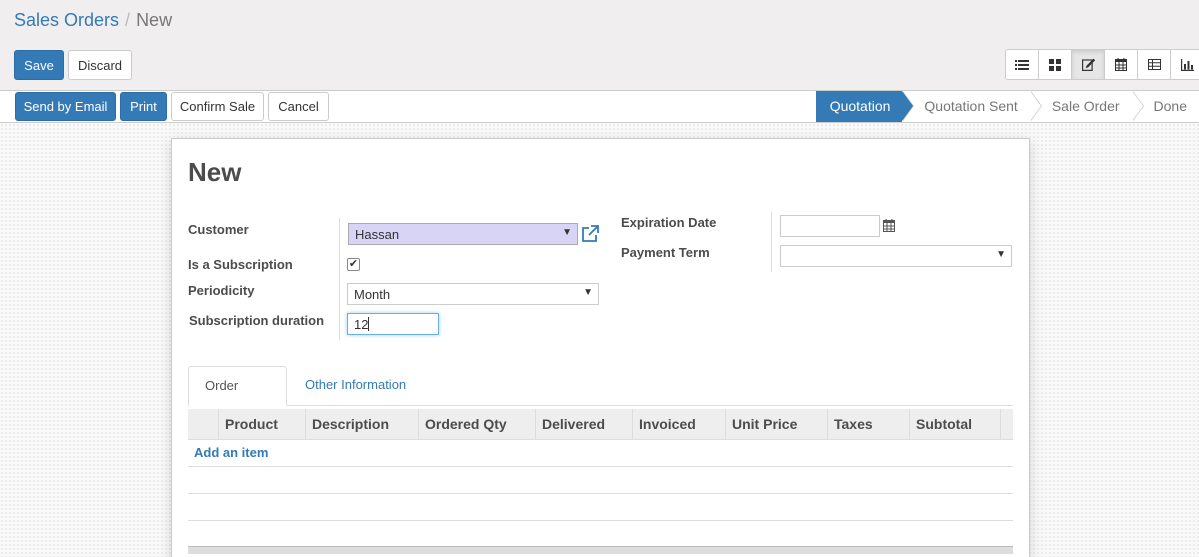  What do you see at coordinates (361, 424) in the screenshot?
I see `column-description: Description` at bounding box center [361, 424].